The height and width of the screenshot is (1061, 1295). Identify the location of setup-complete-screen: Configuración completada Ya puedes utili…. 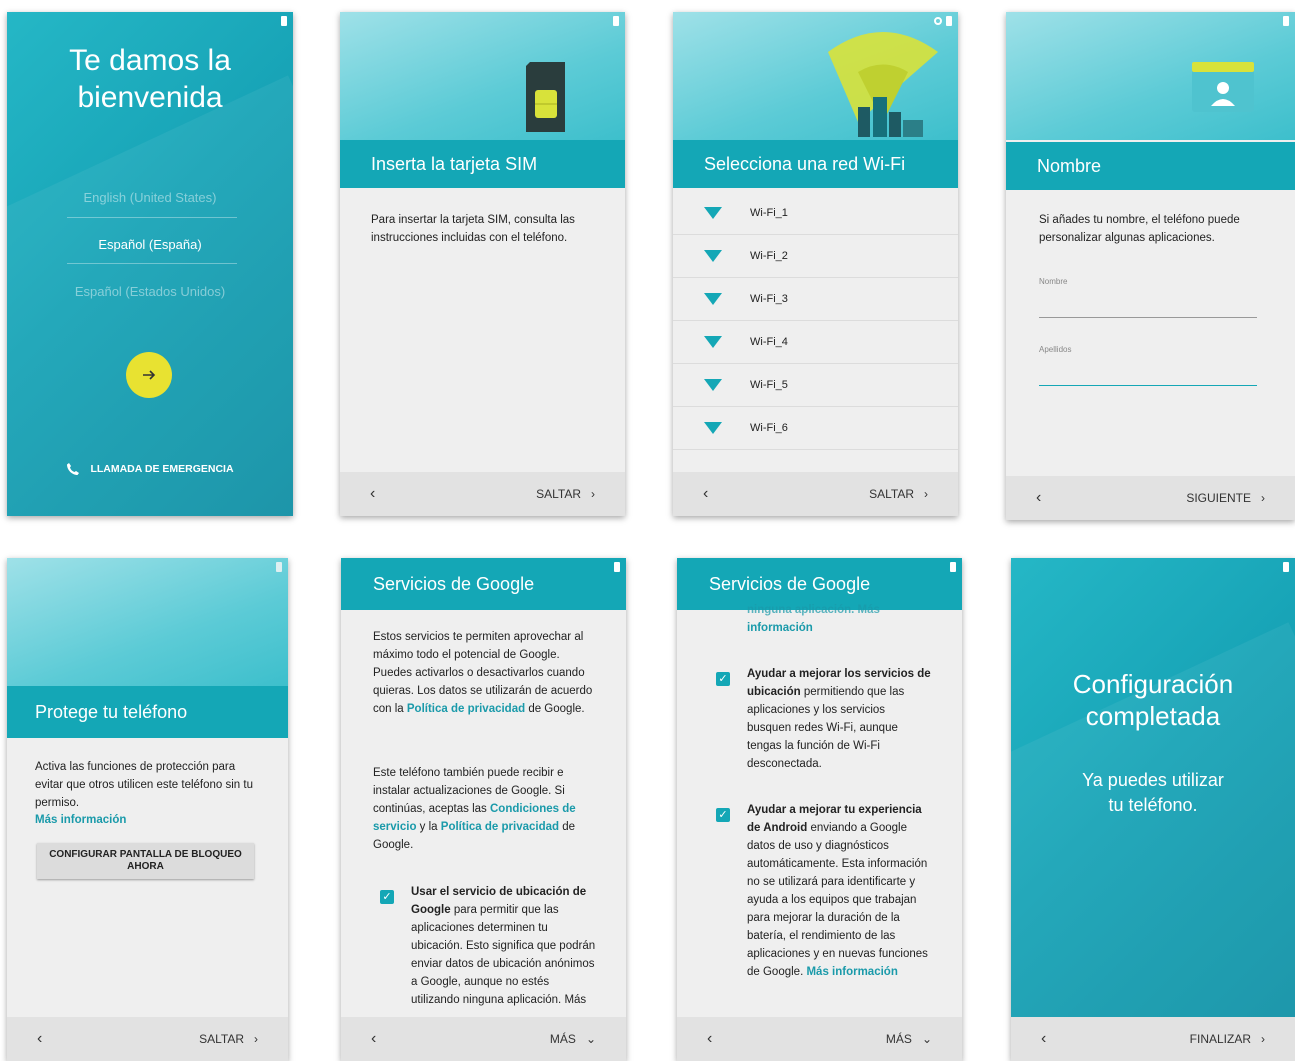
(1153, 809).